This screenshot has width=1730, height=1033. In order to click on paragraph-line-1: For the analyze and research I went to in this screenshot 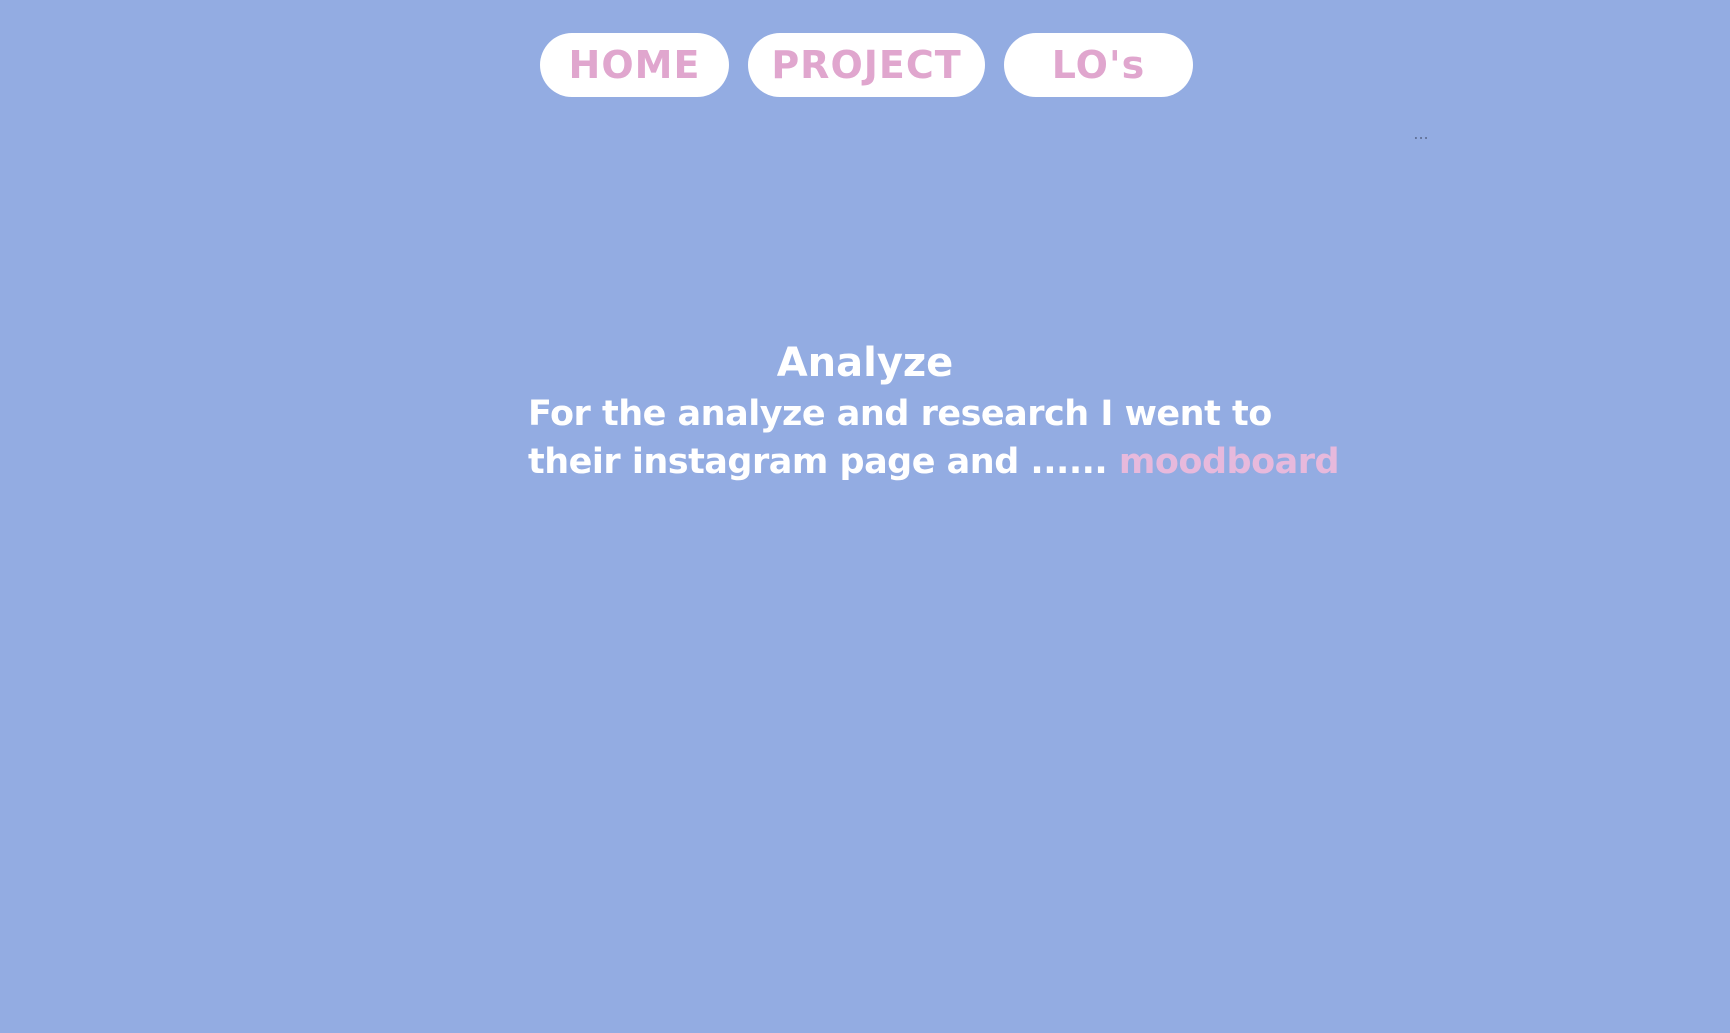, I will do `click(900, 414)`.